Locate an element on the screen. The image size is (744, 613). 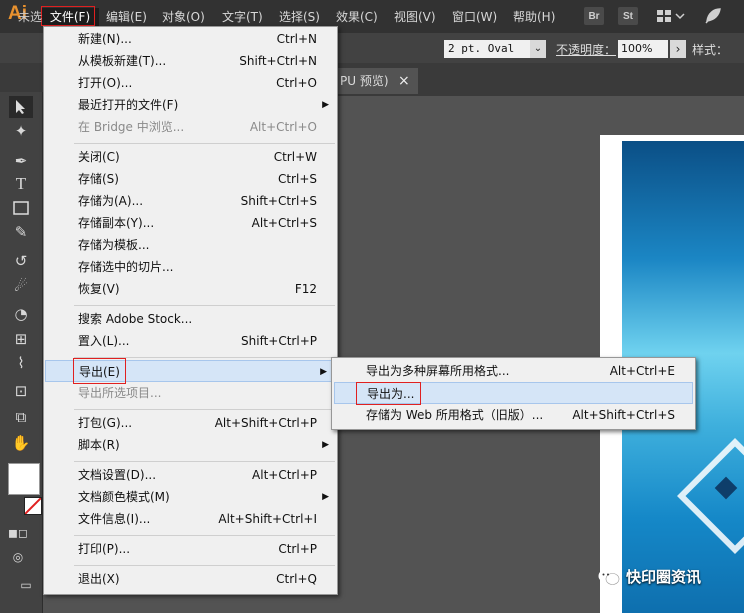
file-menu-highlight-box is located at coordinates (68, 16).